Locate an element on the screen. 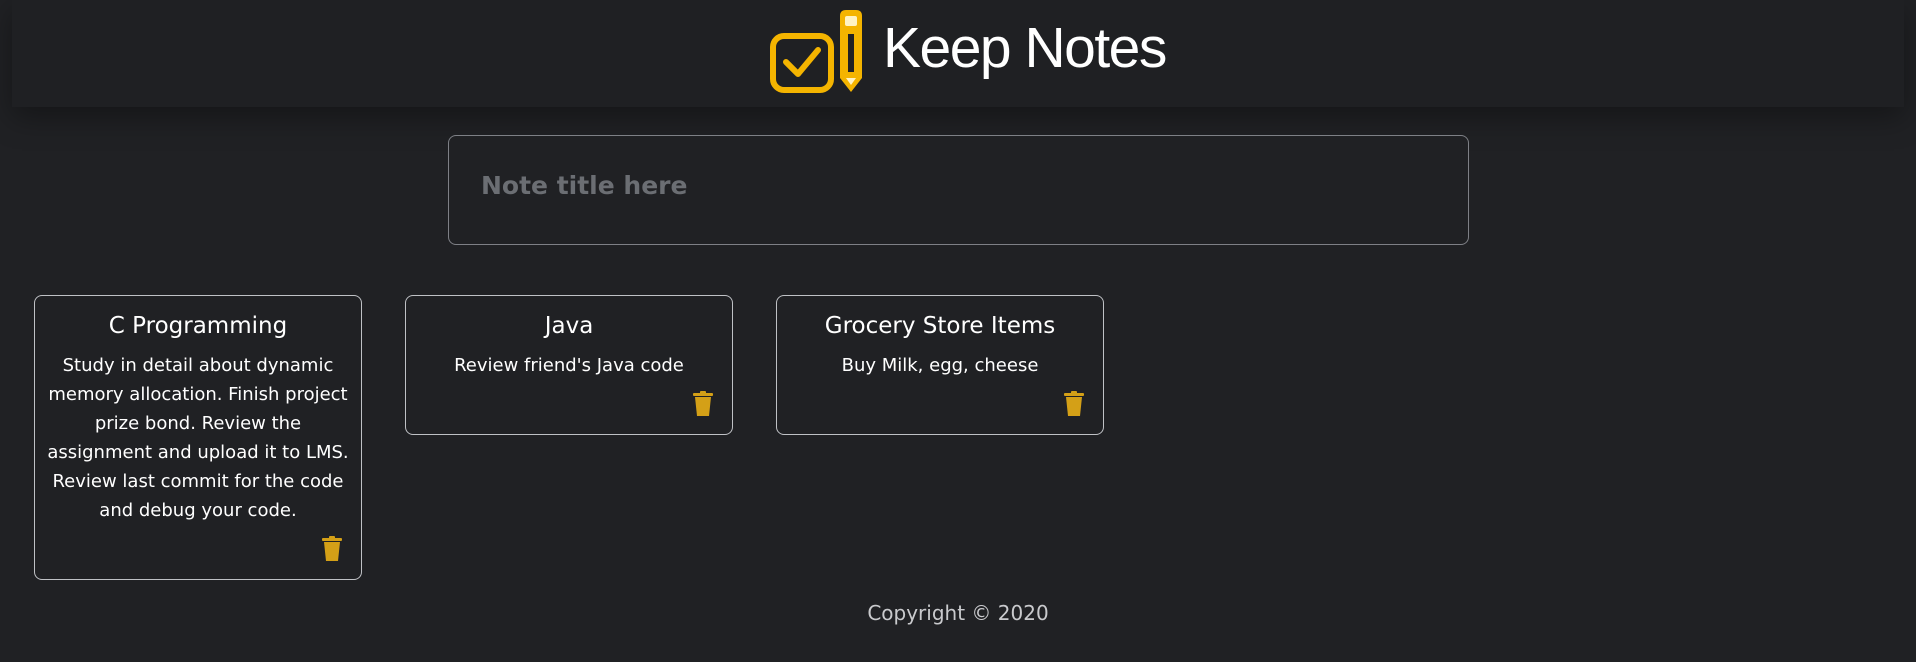 Image resolution: width=1916 pixels, height=662 pixels. note-composer is located at coordinates (958, 190).